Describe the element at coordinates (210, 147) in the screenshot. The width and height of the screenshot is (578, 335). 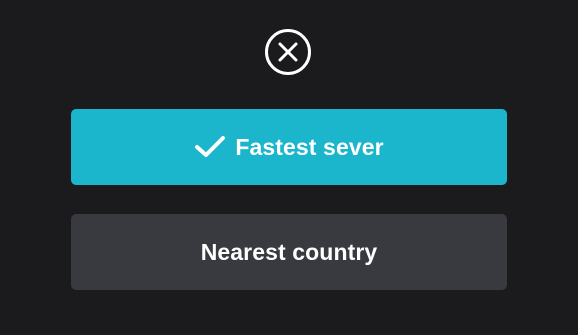
I see `checkmark-icon` at that location.